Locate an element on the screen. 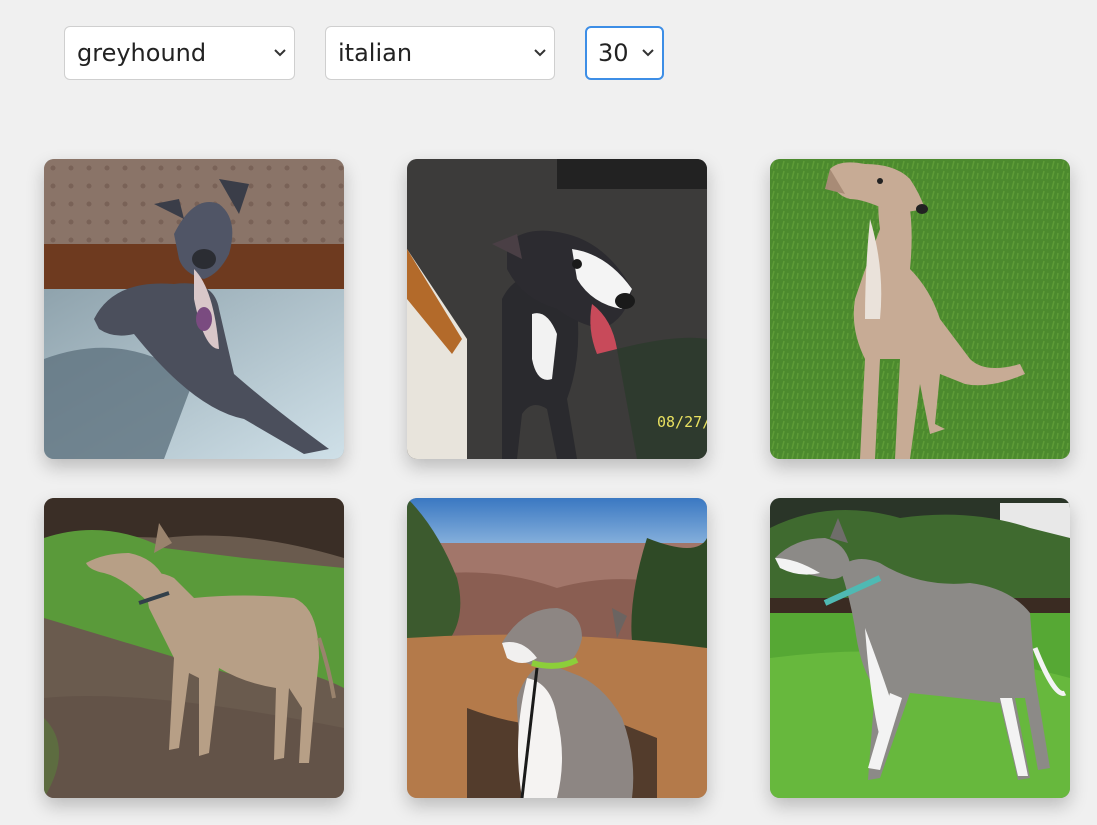 The width and height of the screenshot is (1097, 825). filter-bar: greyhound italian 30 is located at coordinates (564, 54).